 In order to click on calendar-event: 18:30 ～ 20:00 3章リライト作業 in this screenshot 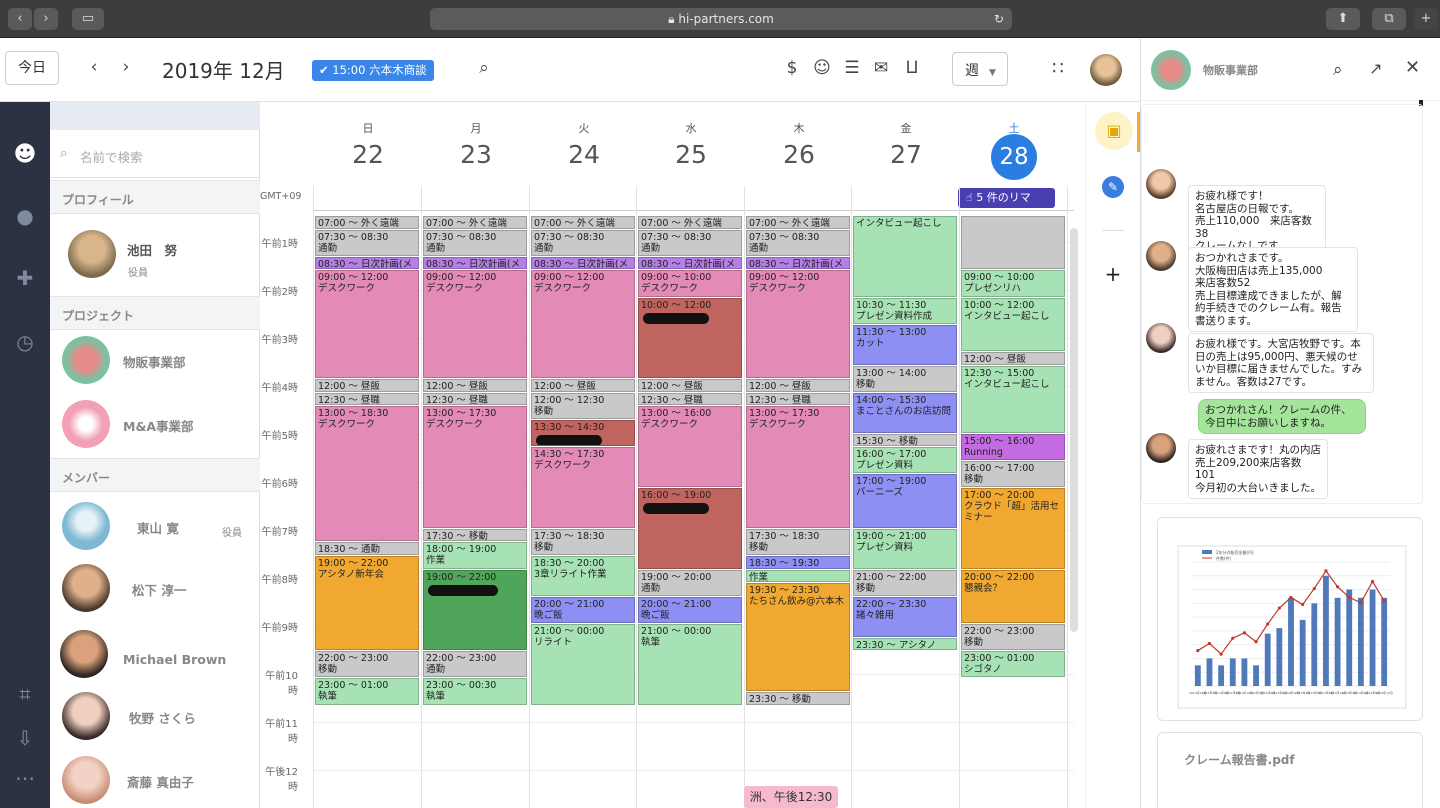, I will do `click(583, 576)`.